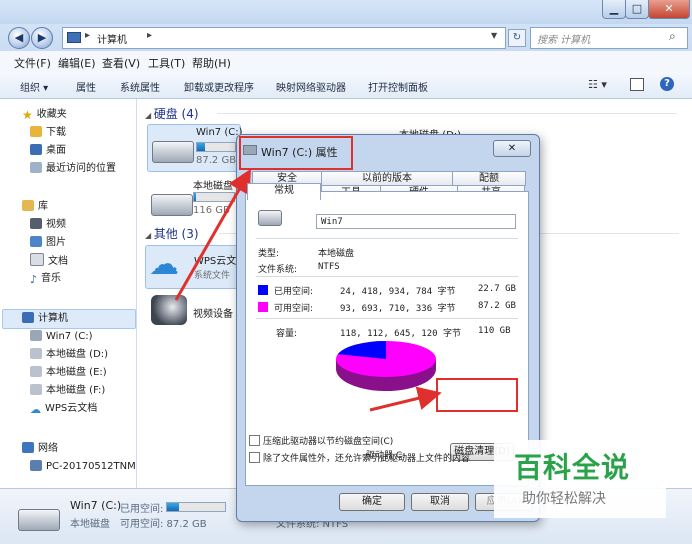 The image size is (692, 544). I want to click on watermark: 百科全说 助你轻松解决, so click(580, 479).